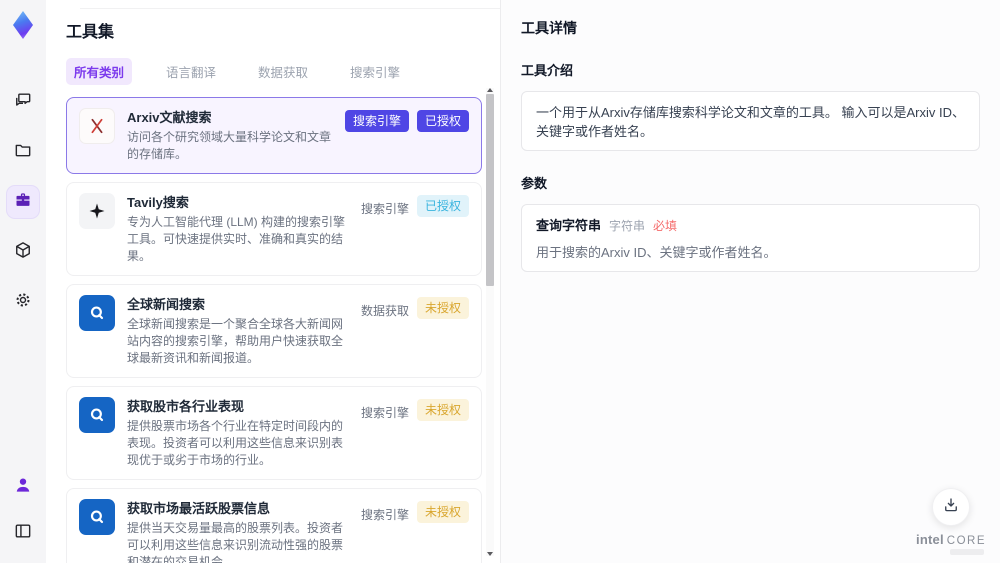 Image resolution: width=1000 pixels, height=563 pixels. I want to click on user-icon, so click(23, 487).